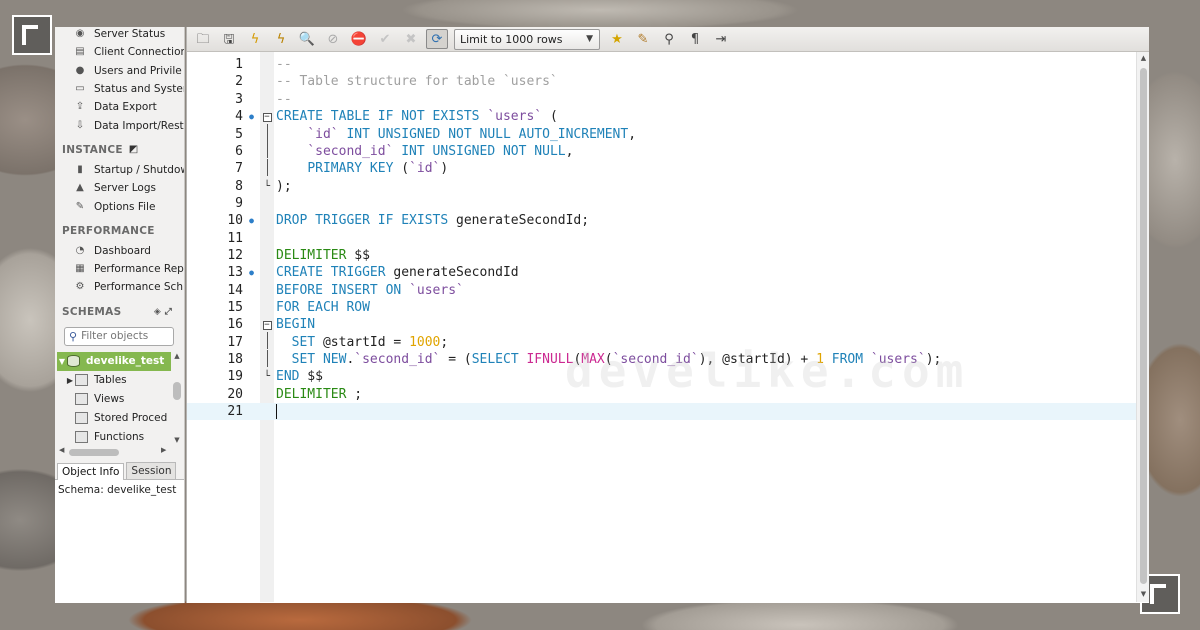 This screenshot has height=630, width=1200. I want to click on find-icon: ⚲, so click(669, 39).